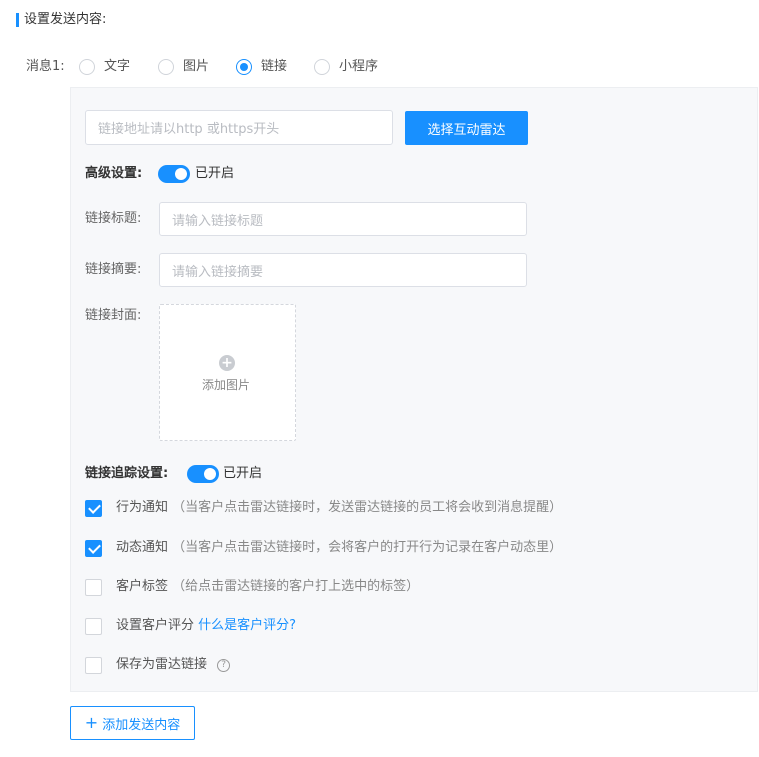 The height and width of the screenshot is (757, 759). Describe the element at coordinates (244, 67) in the screenshot. I see `radio-circle-checked` at that location.